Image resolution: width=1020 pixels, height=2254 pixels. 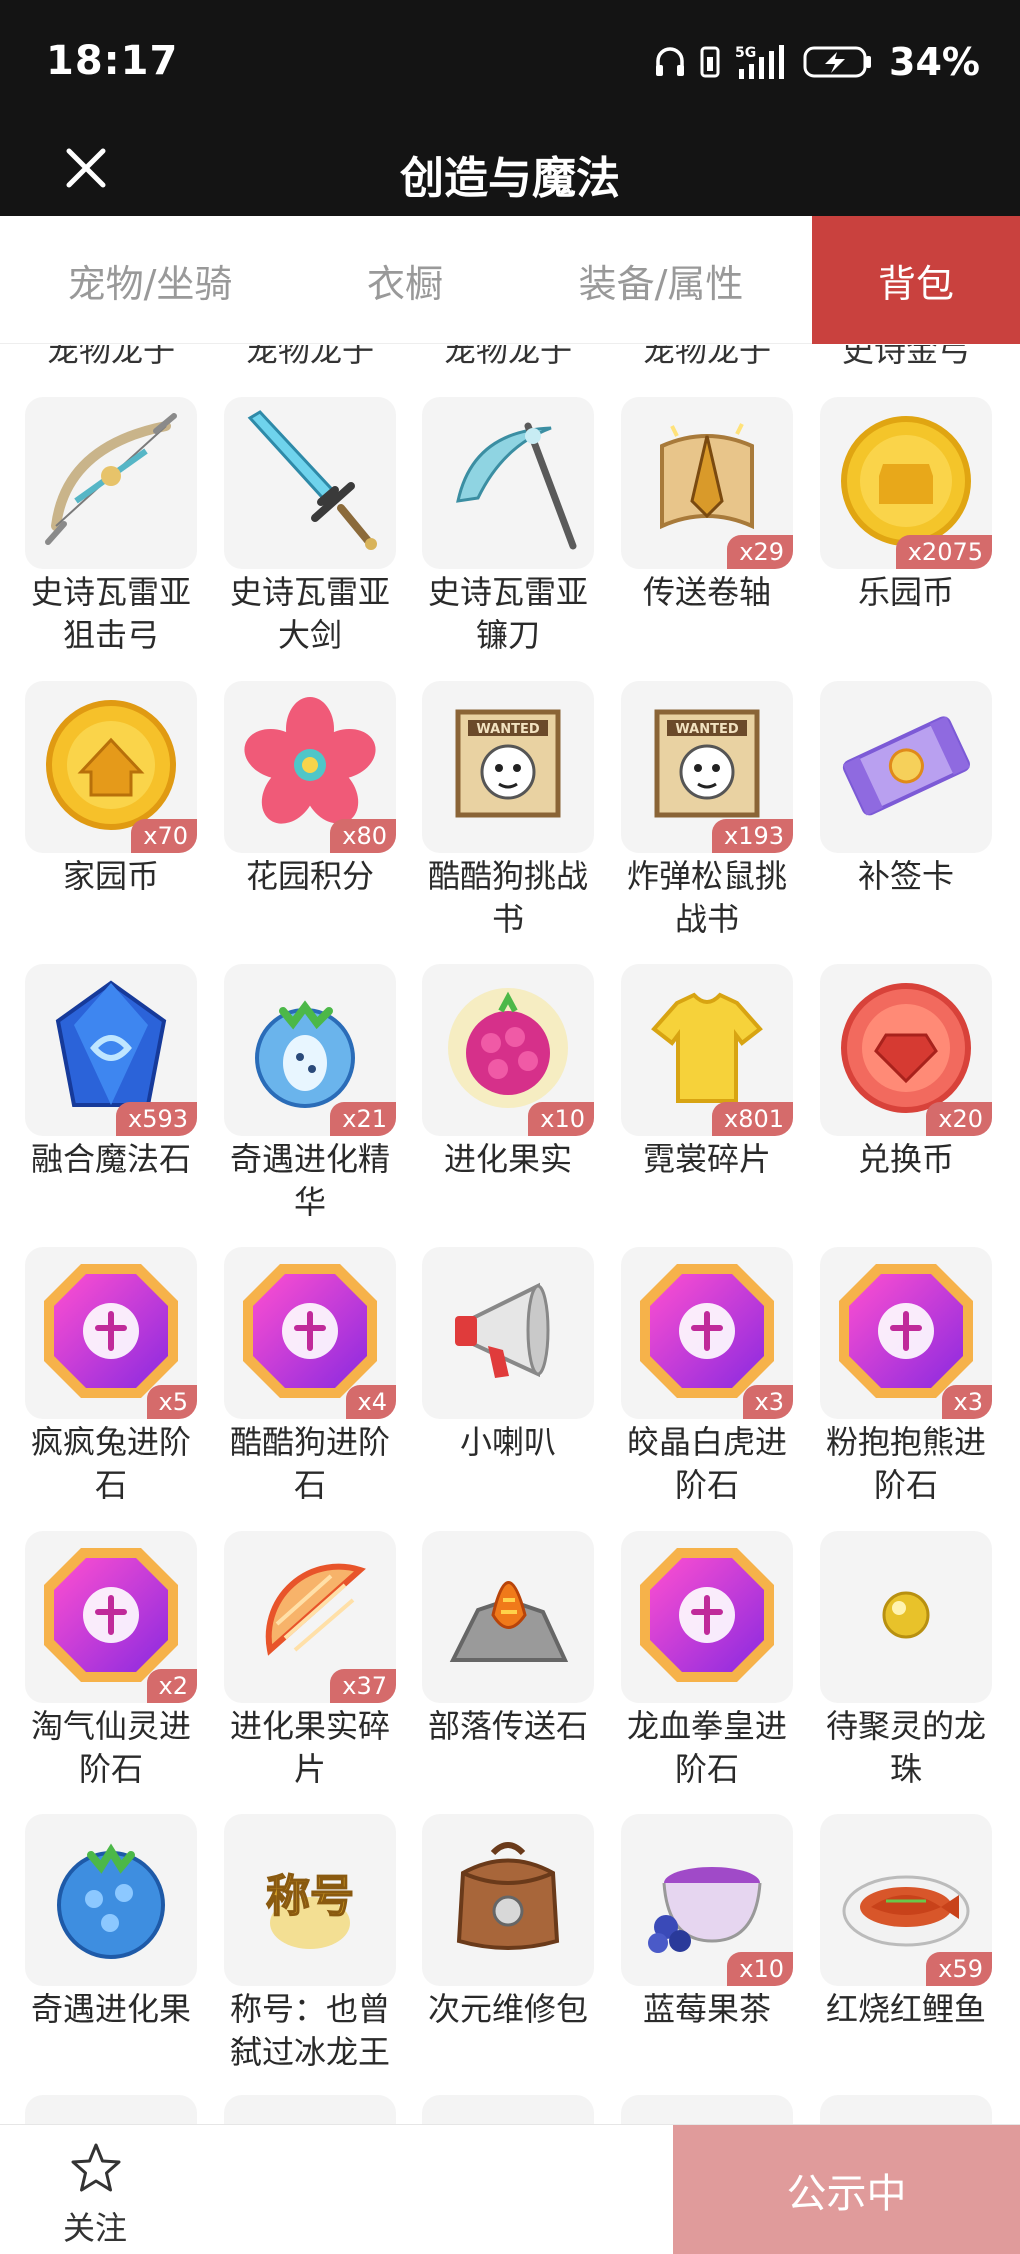 I want to click on quantity-badge: x4, so click(x=370, y=1402).